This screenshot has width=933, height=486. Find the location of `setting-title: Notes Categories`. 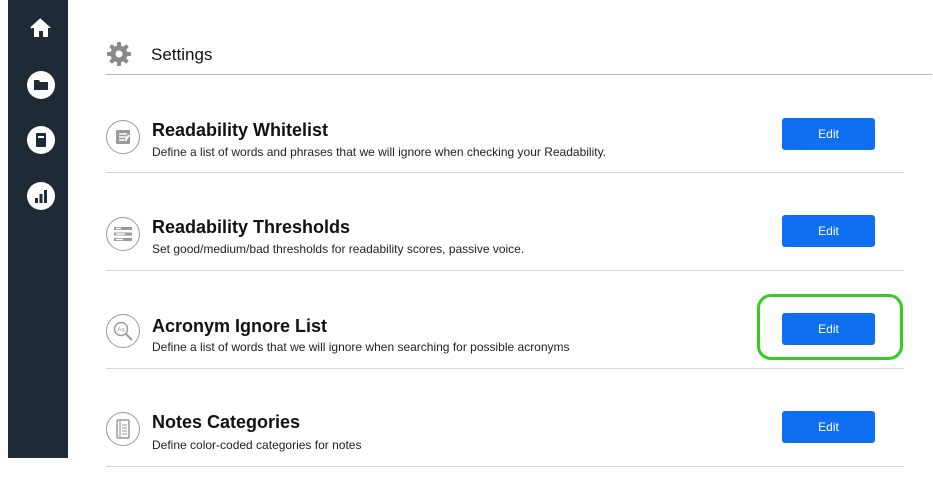

setting-title: Notes Categories is located at coordinates (226, 422).